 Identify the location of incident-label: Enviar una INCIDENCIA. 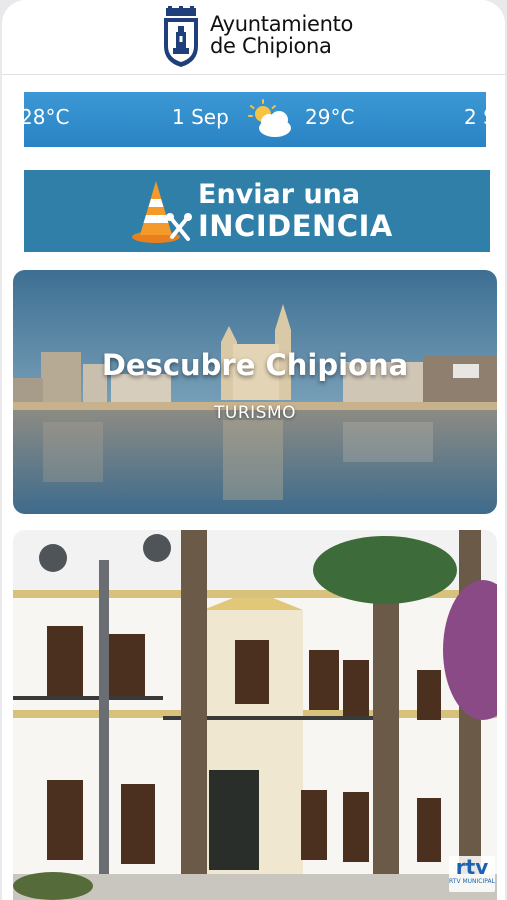
(295, 211).